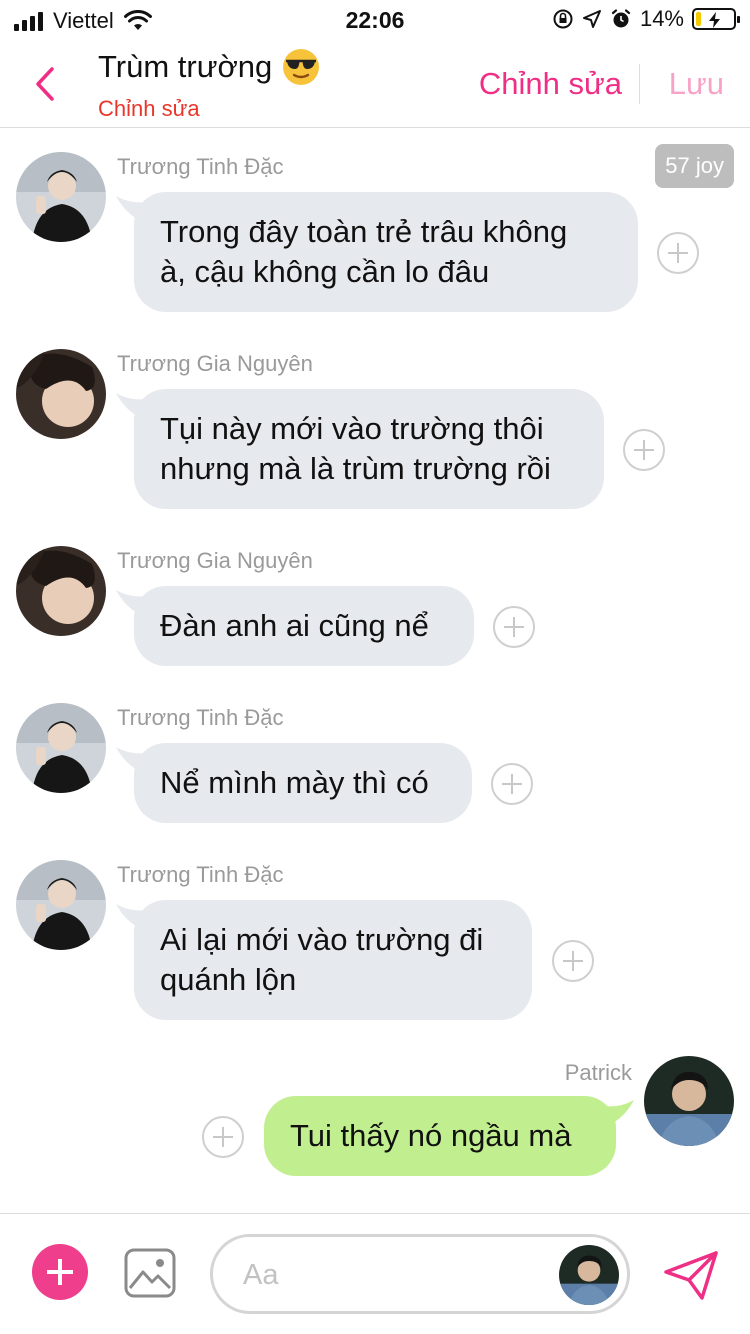 This screenshot has width=750, height=1334. Describe the element at coordinates (661, 18) in the screenshot. I see `battery-percent: 14%` at that location.